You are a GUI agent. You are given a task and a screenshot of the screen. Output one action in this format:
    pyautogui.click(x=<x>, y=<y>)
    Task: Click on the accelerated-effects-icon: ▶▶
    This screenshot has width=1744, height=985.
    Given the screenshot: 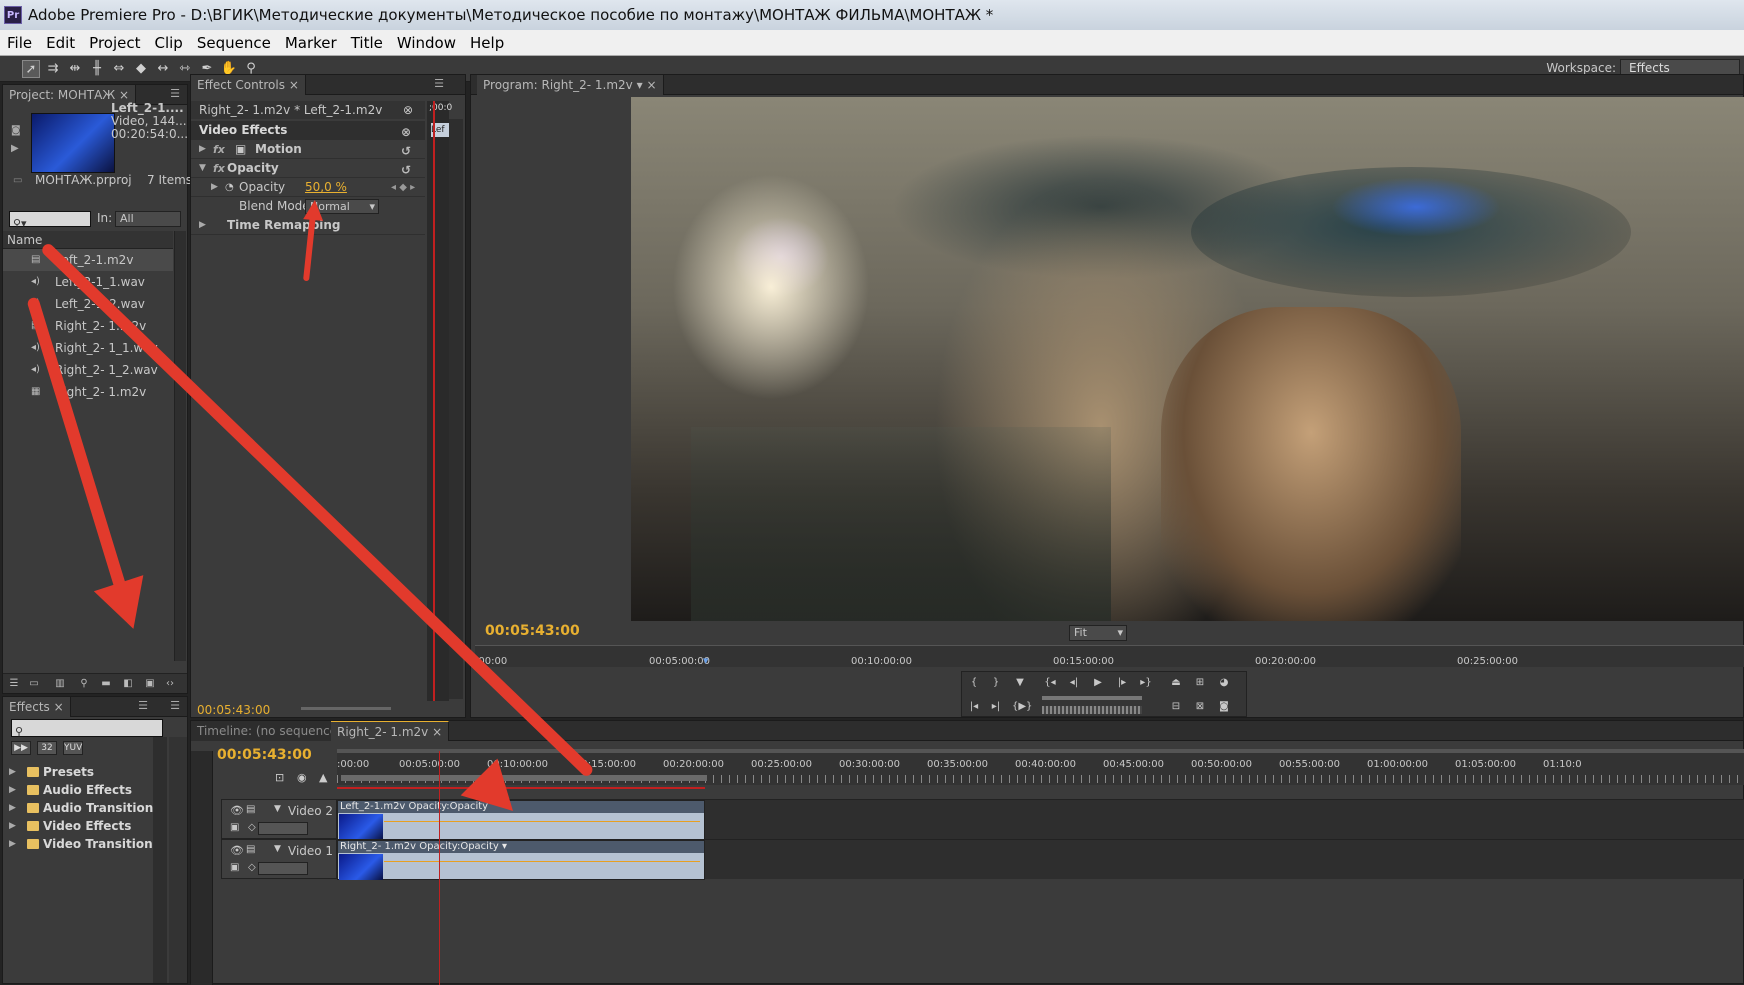 What is the action you would take?
    pyautogui.click(x=21, y=748)
    